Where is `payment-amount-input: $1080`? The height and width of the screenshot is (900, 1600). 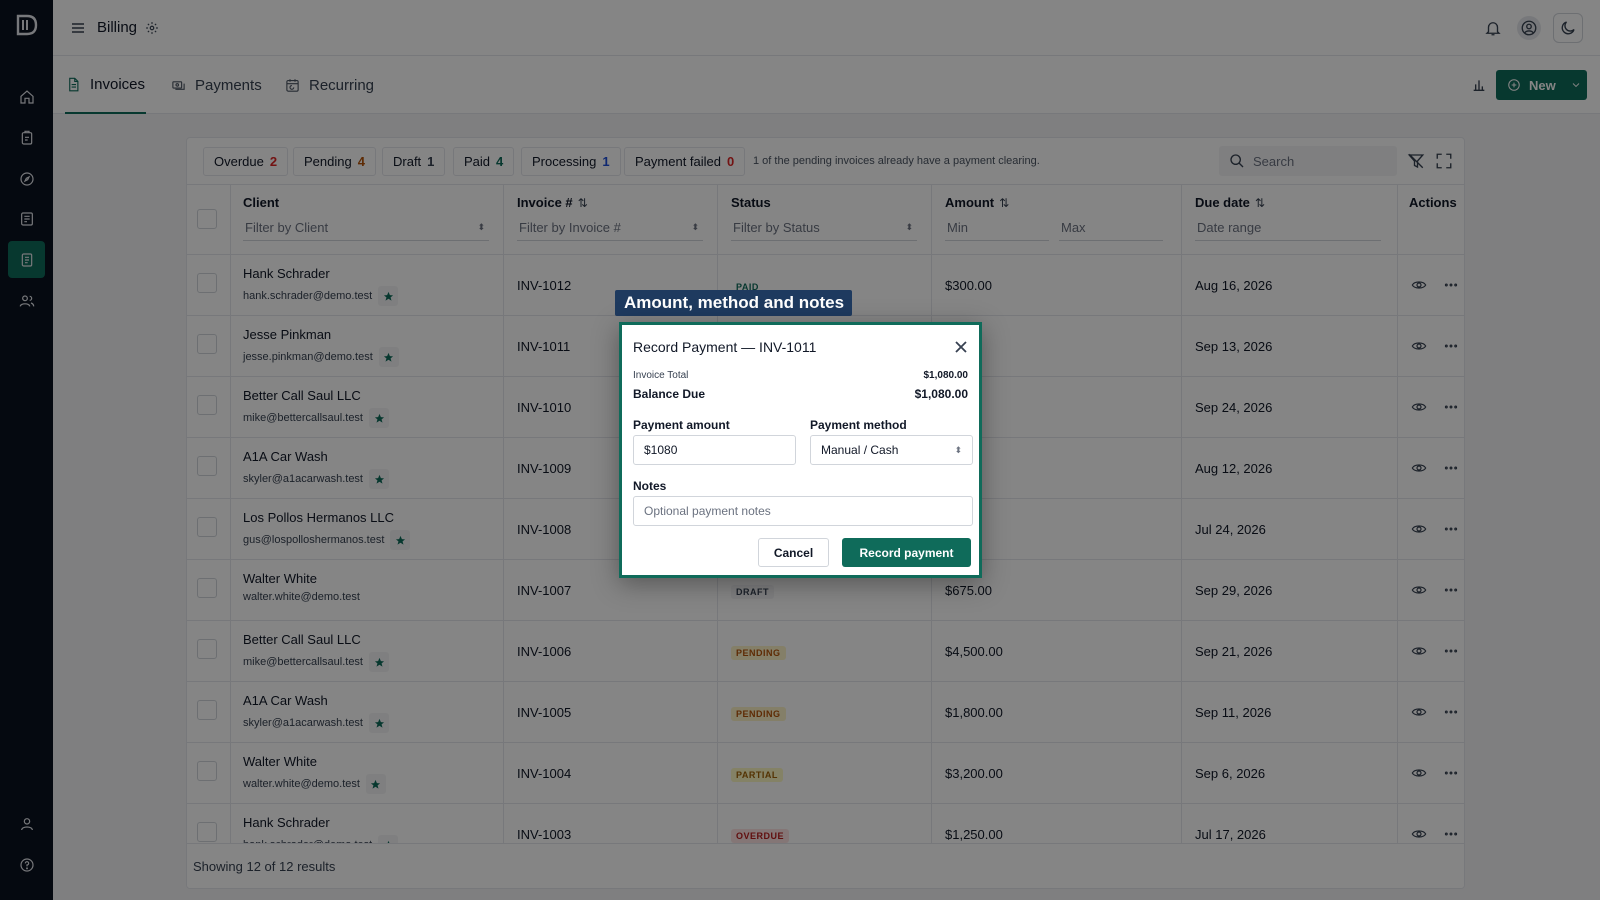 payment-amount-input: $1080 is located at coordinates (714, 450).